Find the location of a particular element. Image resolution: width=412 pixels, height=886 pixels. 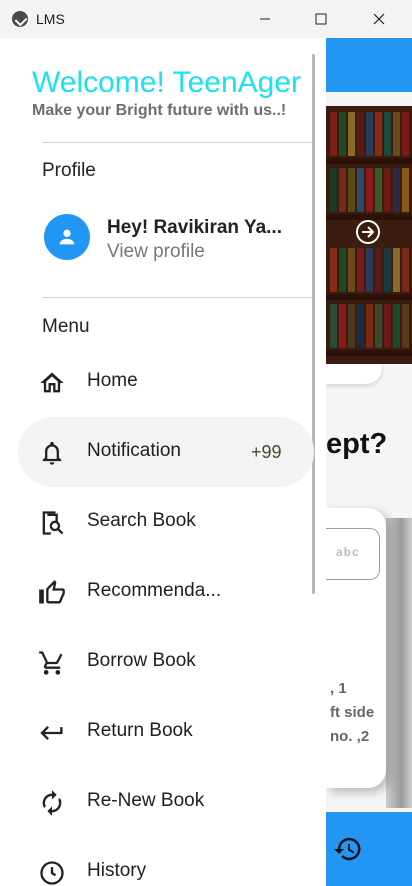

minimize-button is located at coordinates (265, 19).